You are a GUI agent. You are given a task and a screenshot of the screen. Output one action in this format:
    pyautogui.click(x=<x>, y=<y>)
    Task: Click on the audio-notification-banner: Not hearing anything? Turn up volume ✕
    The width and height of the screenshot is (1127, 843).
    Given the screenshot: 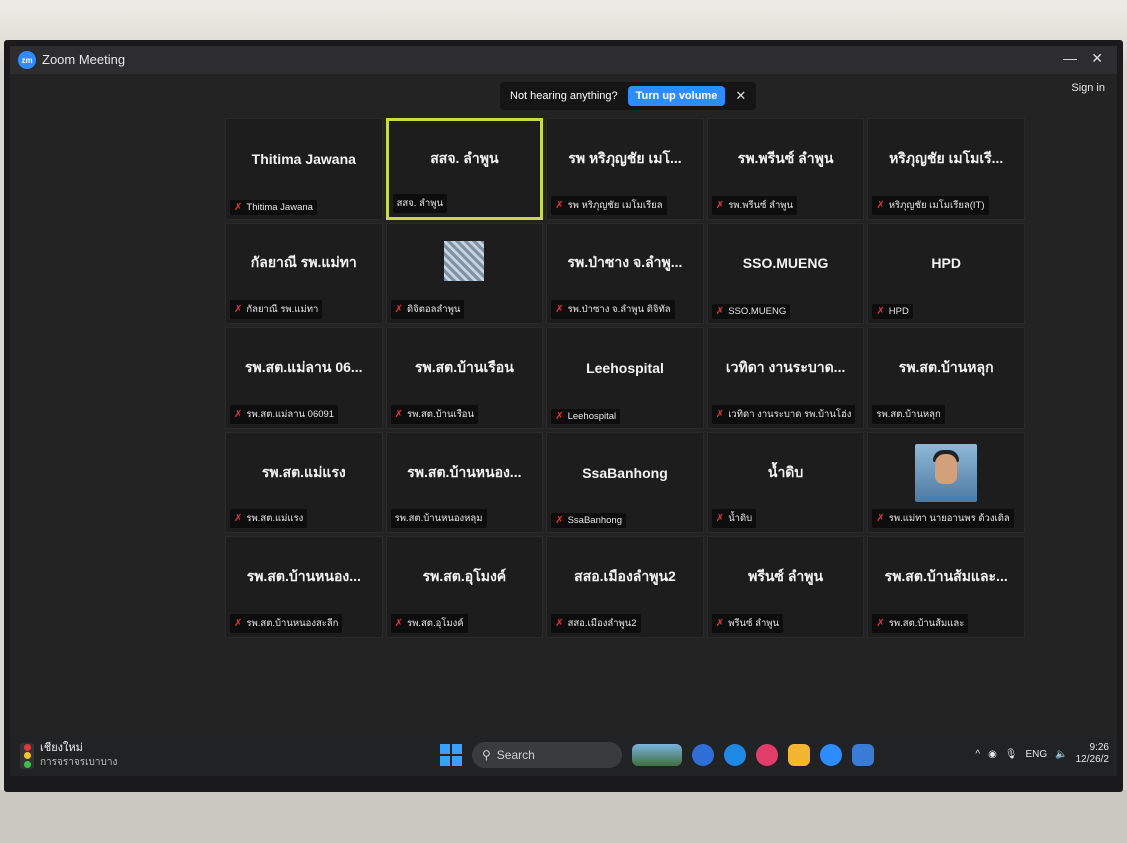 What is the action you would take?
    pyautogui.click(x=628, y=96)
    